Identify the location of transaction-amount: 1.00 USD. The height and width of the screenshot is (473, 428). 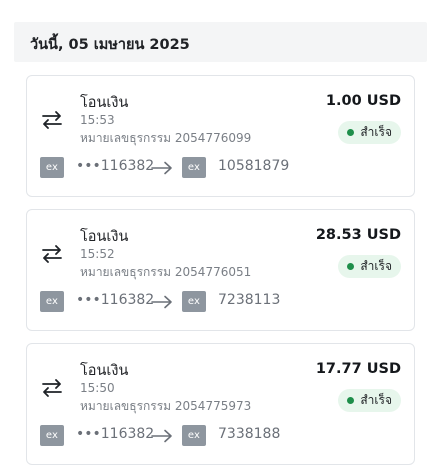
(363, 101).